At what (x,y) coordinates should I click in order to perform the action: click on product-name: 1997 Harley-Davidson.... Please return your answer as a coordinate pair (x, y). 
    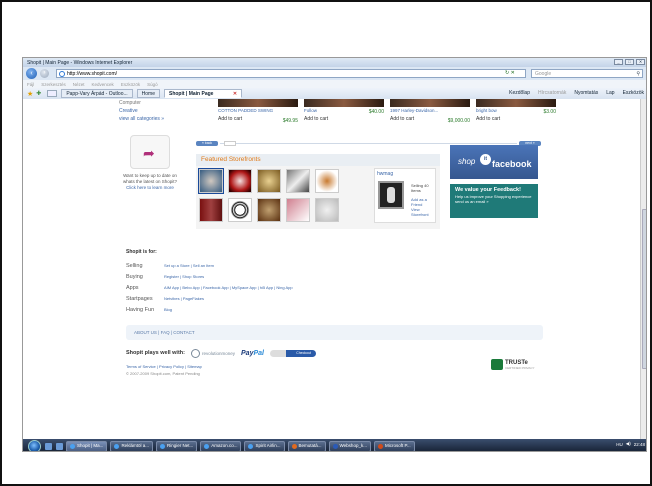
    Looking at the image, I should click on (430, 110).